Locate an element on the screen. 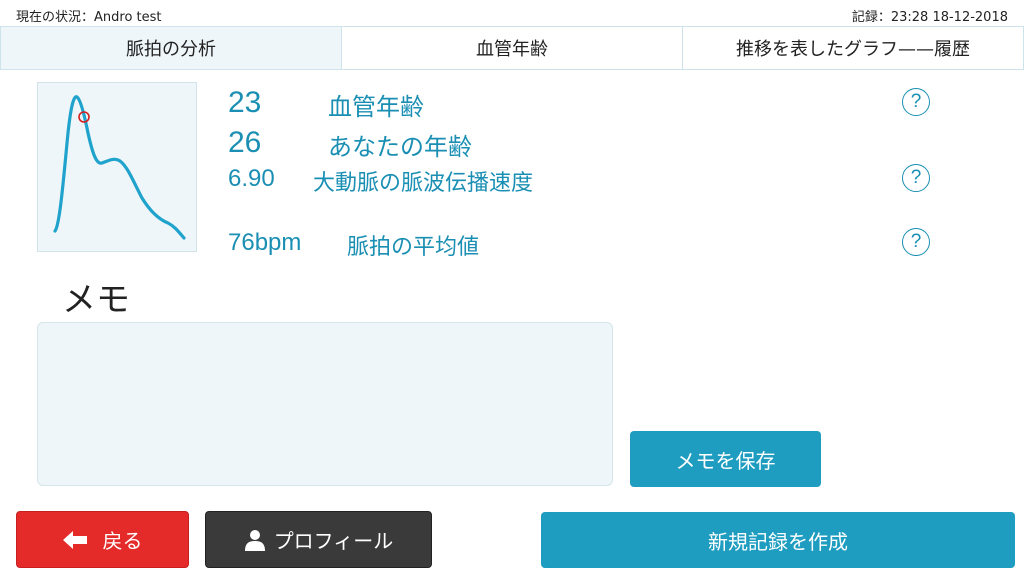  pulse-average-value: 76bpm is located at coordinates (265, 242).